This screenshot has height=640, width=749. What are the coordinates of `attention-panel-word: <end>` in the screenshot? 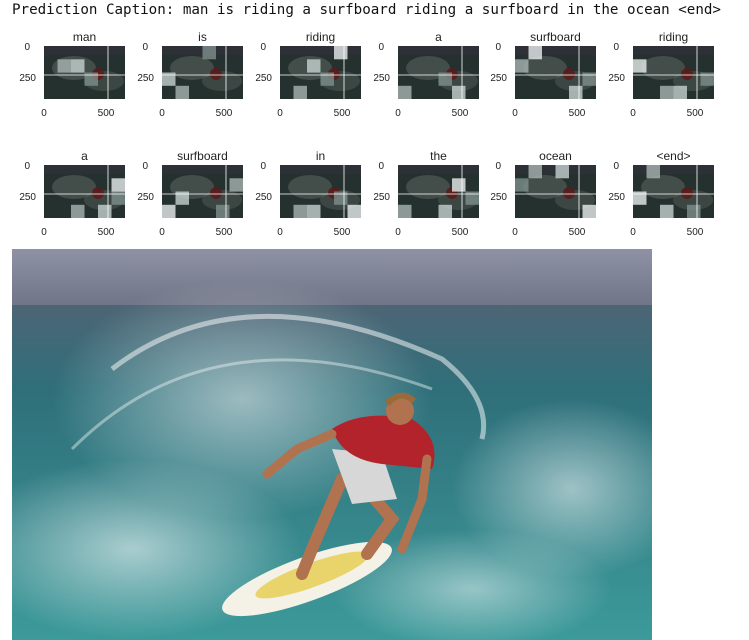 It's located at (673, 156).